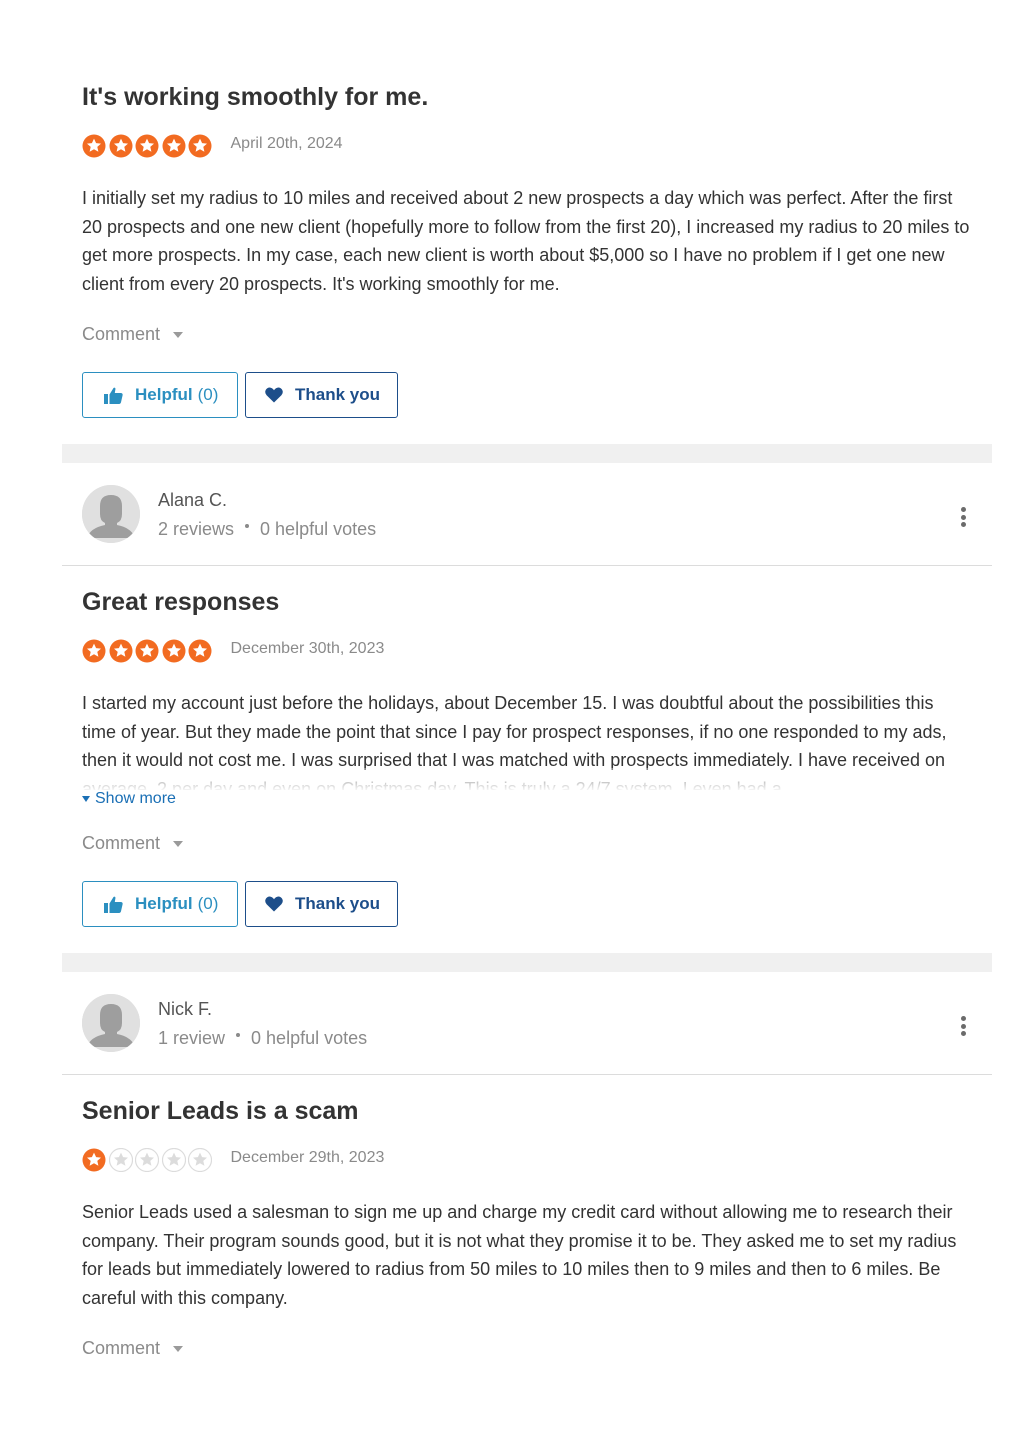 The image size is (1024, 1449). I want to click on review-date: April 20th, 2024, so click(286, 143).